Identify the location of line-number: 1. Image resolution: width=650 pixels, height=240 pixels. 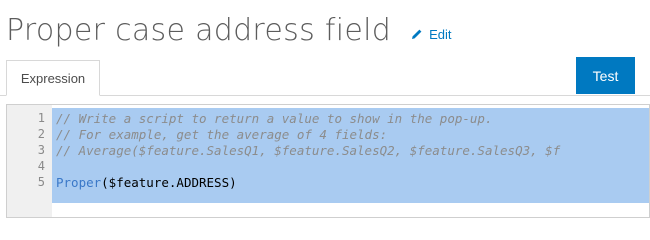
(41, 118).